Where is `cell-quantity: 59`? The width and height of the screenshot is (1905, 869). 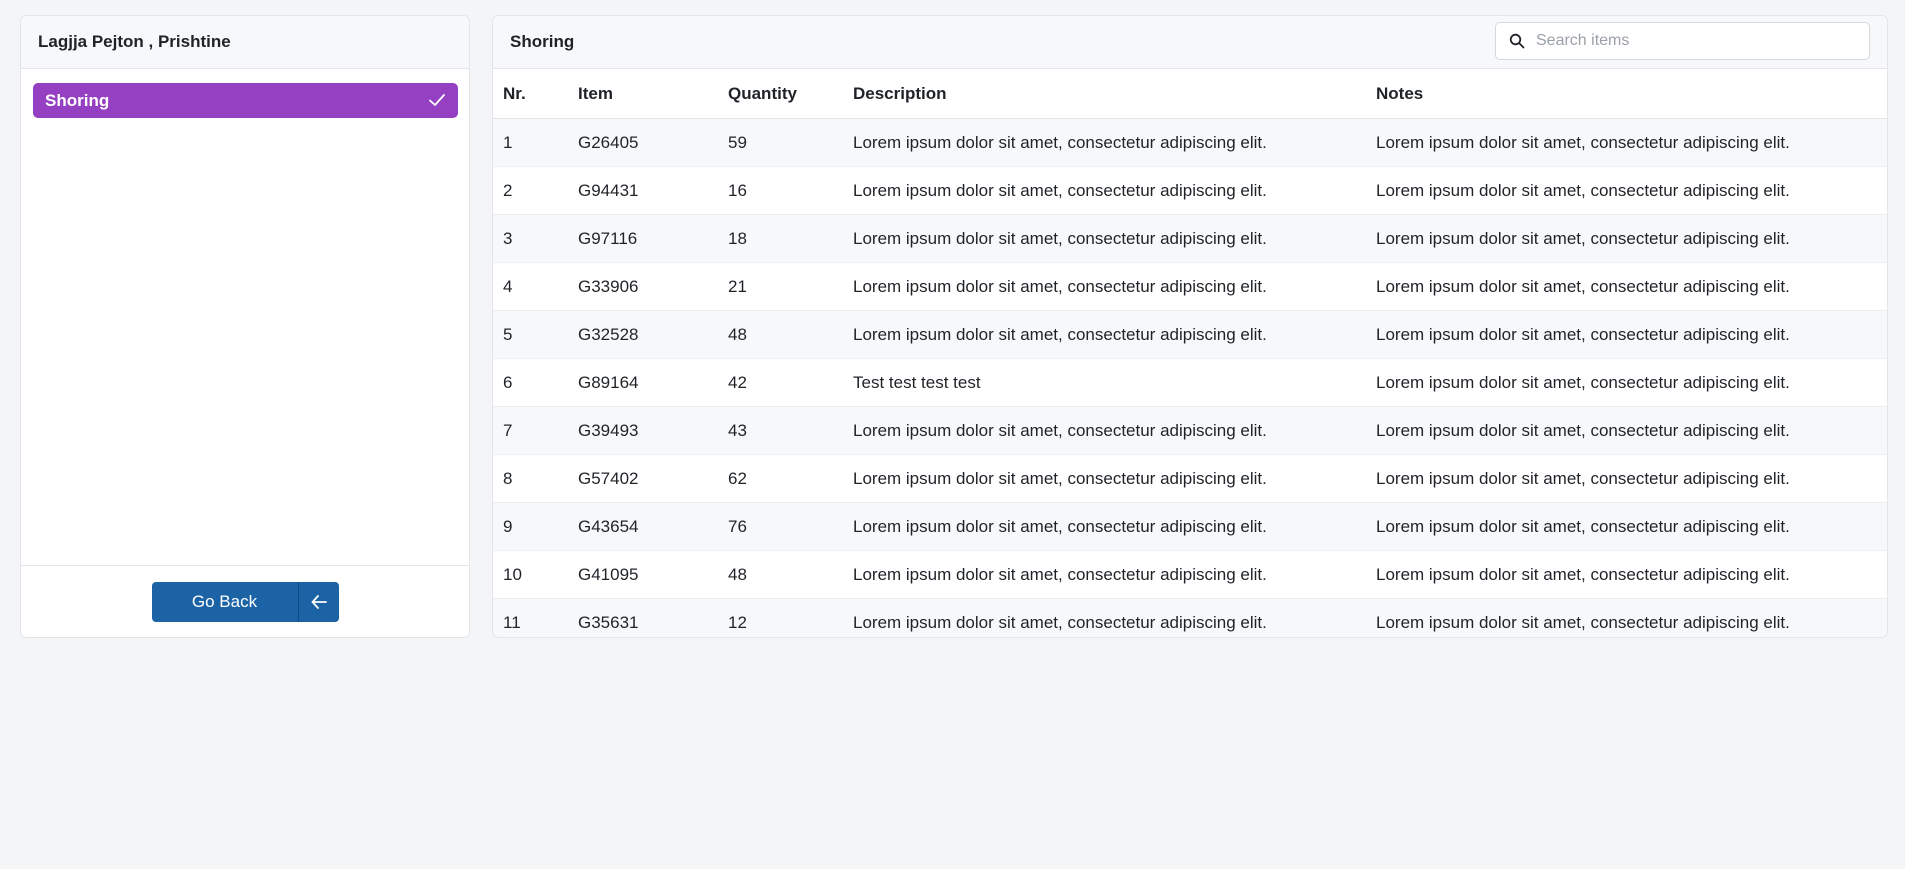 cell-quantity: 59 is located at coordinates (790, 142).